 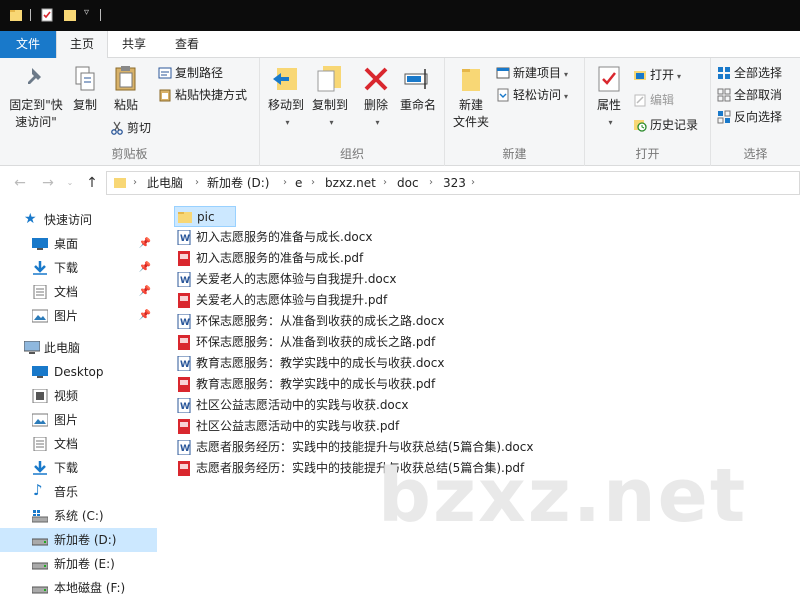 I want to click on nav-this-pc: 此电脑, so click(x=78, y=348).